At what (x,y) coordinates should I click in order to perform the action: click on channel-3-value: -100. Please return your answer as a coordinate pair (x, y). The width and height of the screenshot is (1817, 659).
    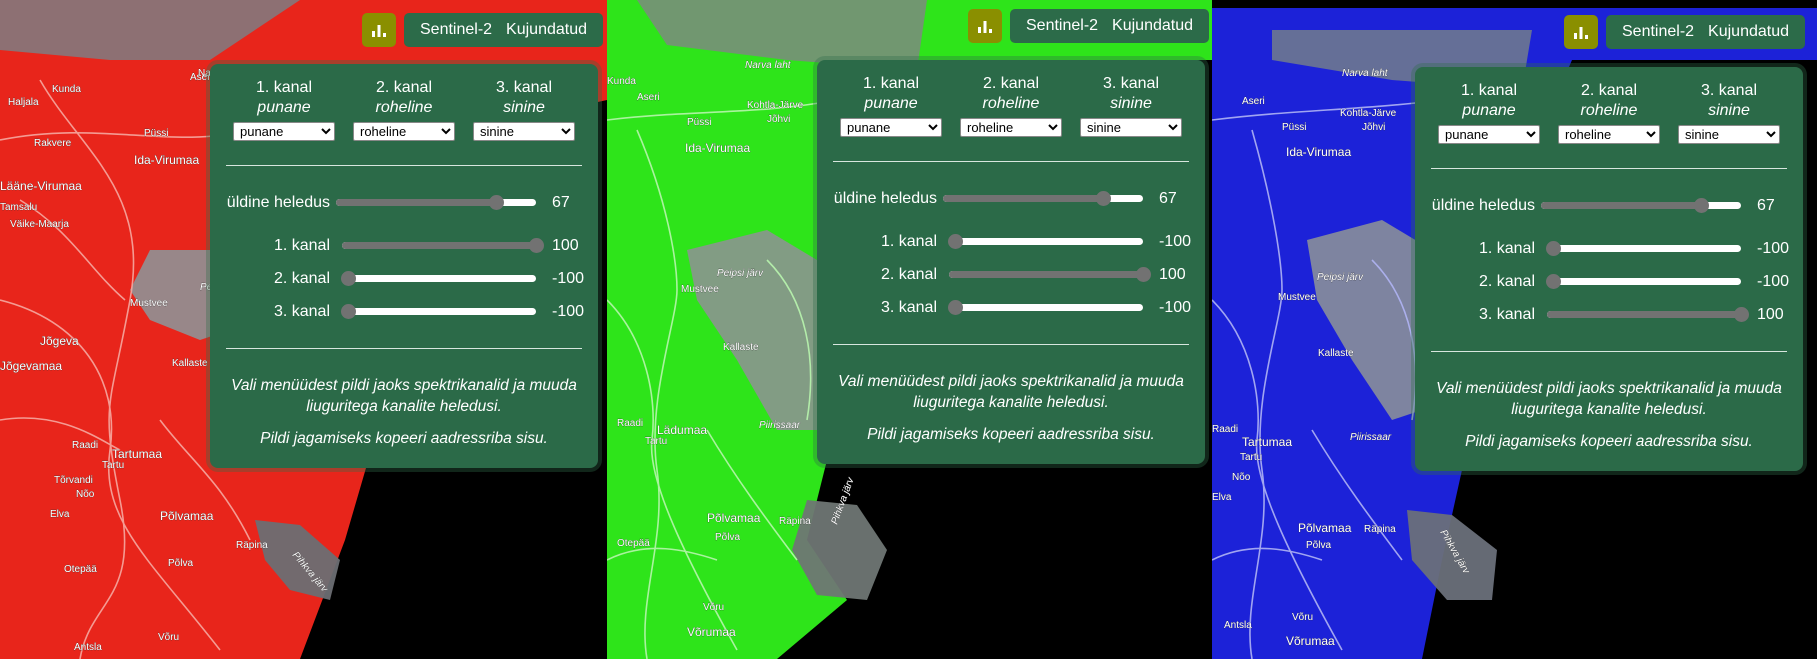
    Looking at the image, I should click on (568, 311).